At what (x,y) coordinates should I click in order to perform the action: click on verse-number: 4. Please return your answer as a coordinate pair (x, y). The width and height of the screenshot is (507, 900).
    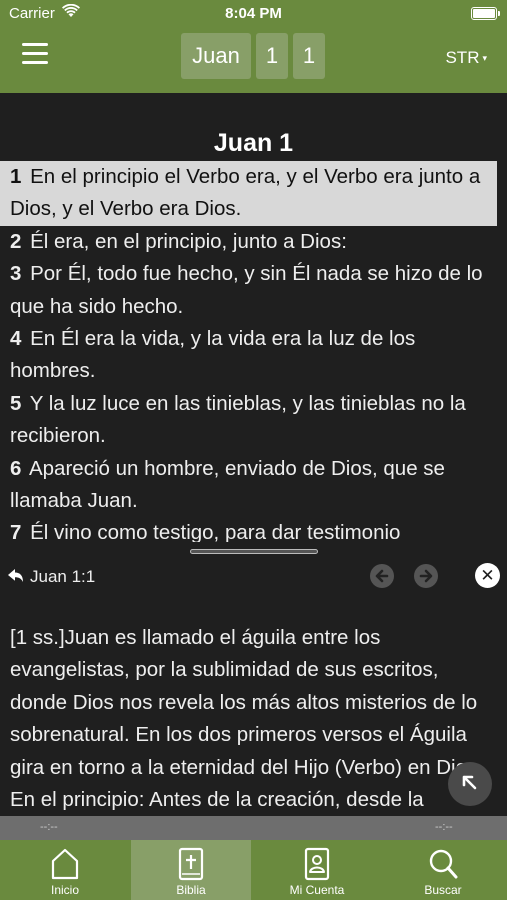
    Looking at the image, I should click on (16, 339).